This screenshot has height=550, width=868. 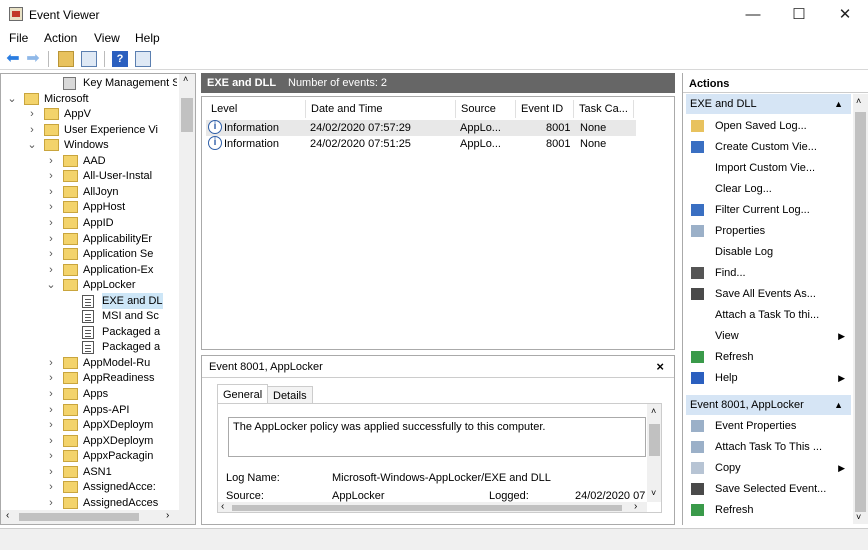 What do you see at coordinates (89, 316) in the screenshot?
I see `tree-item: MSI and Sc` at bounding box center [89, 316].